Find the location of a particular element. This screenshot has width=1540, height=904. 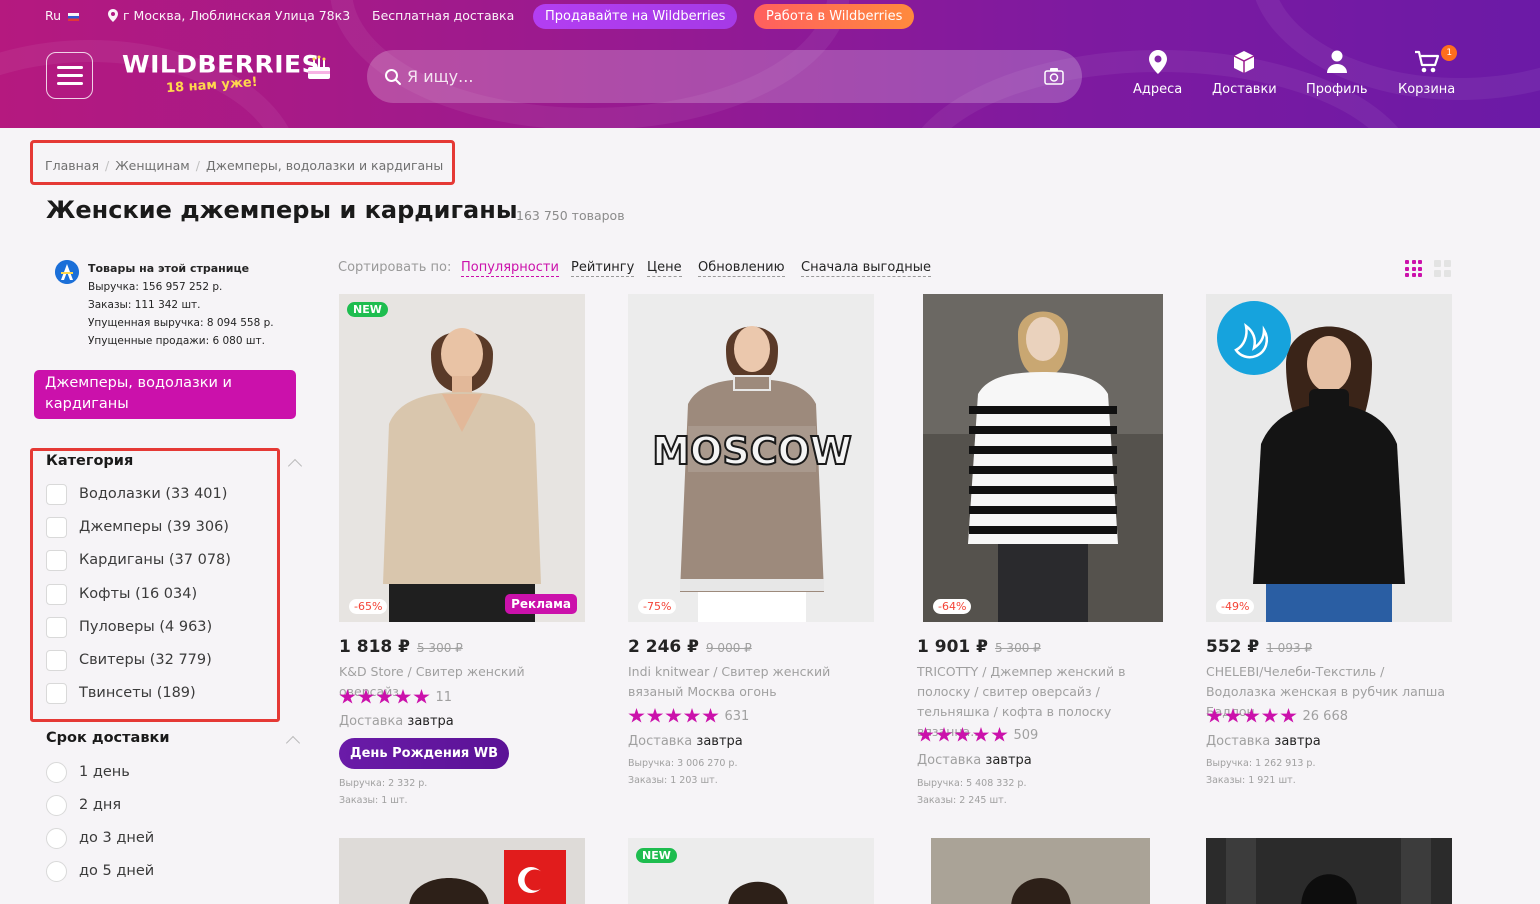

filter-label: Кардиганы (37 078) is located at coordinates (155, 560).